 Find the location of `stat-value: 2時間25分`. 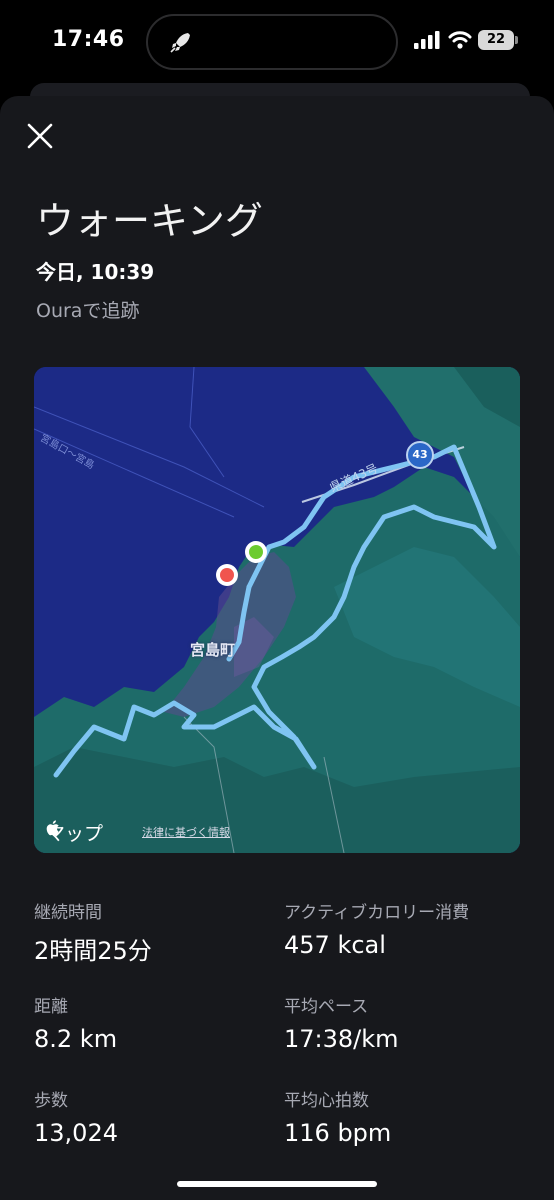

stat-value: 2時間25分 is located at coordinates (93, 951).